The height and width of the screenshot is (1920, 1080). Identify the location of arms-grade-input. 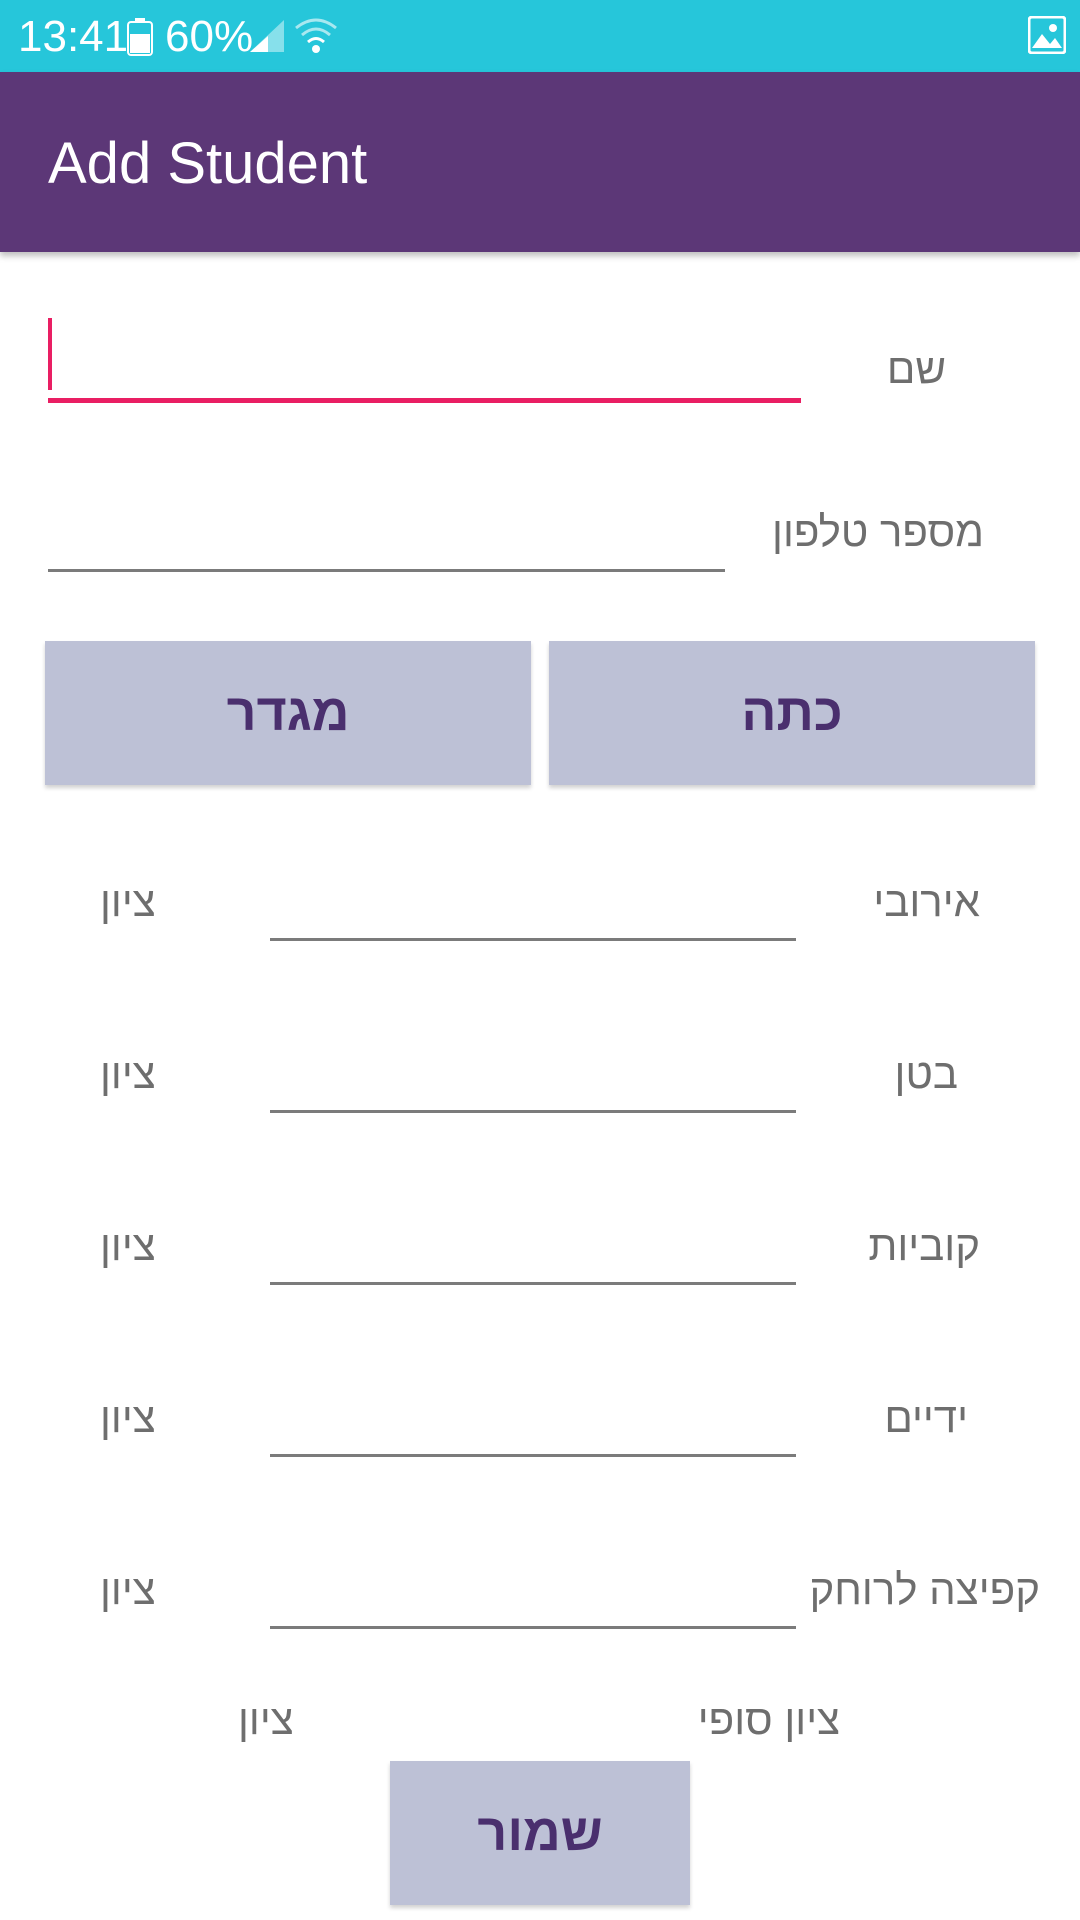
(533, 1426).